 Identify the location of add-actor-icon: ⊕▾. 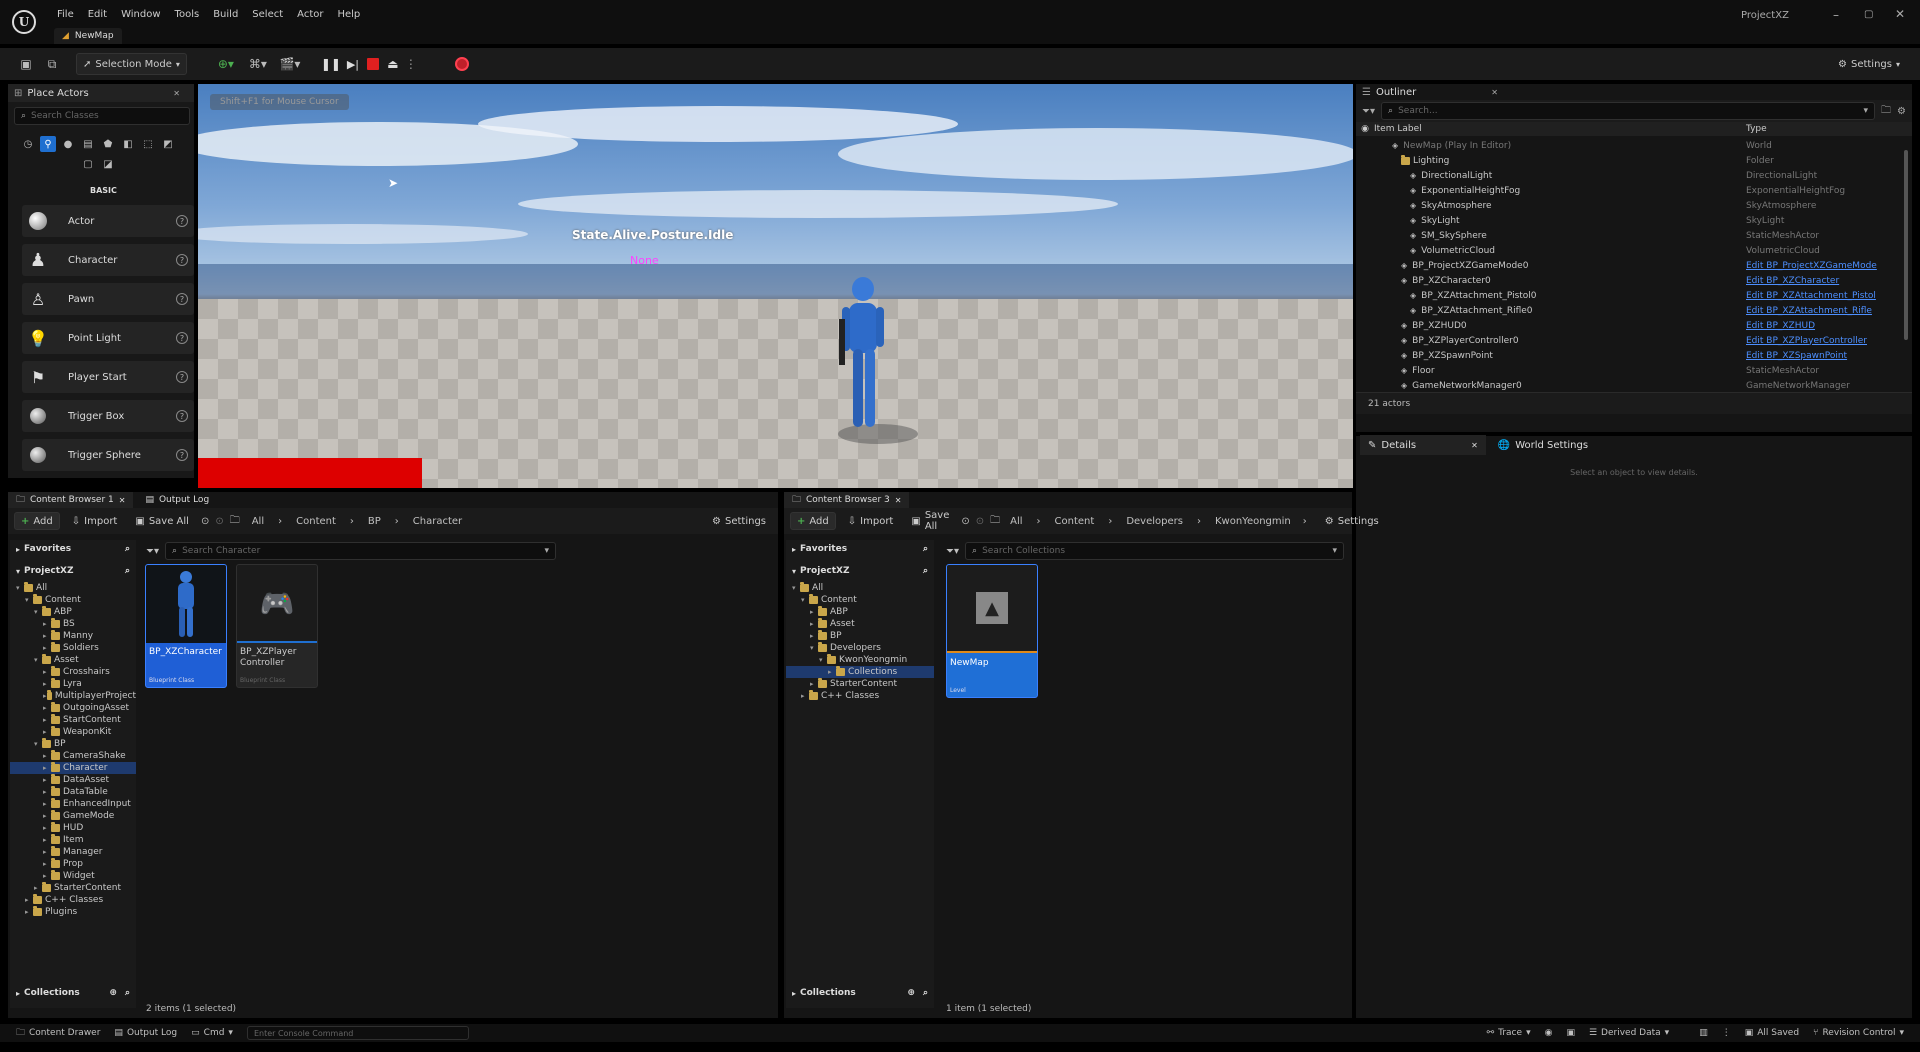
(226, 64).